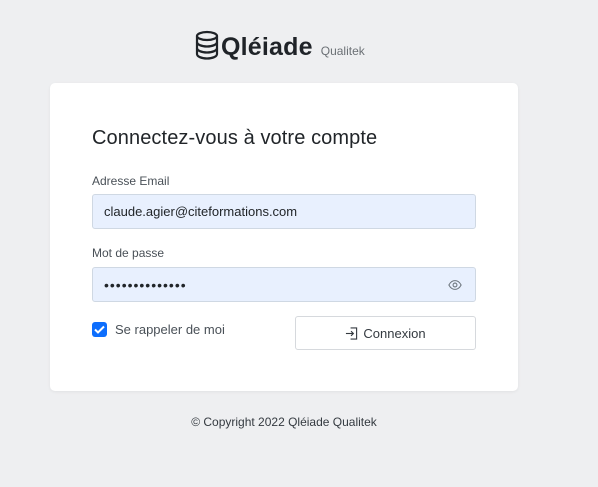  I want to click on remember-label: Se rappeler de moi, so click(170, 329).